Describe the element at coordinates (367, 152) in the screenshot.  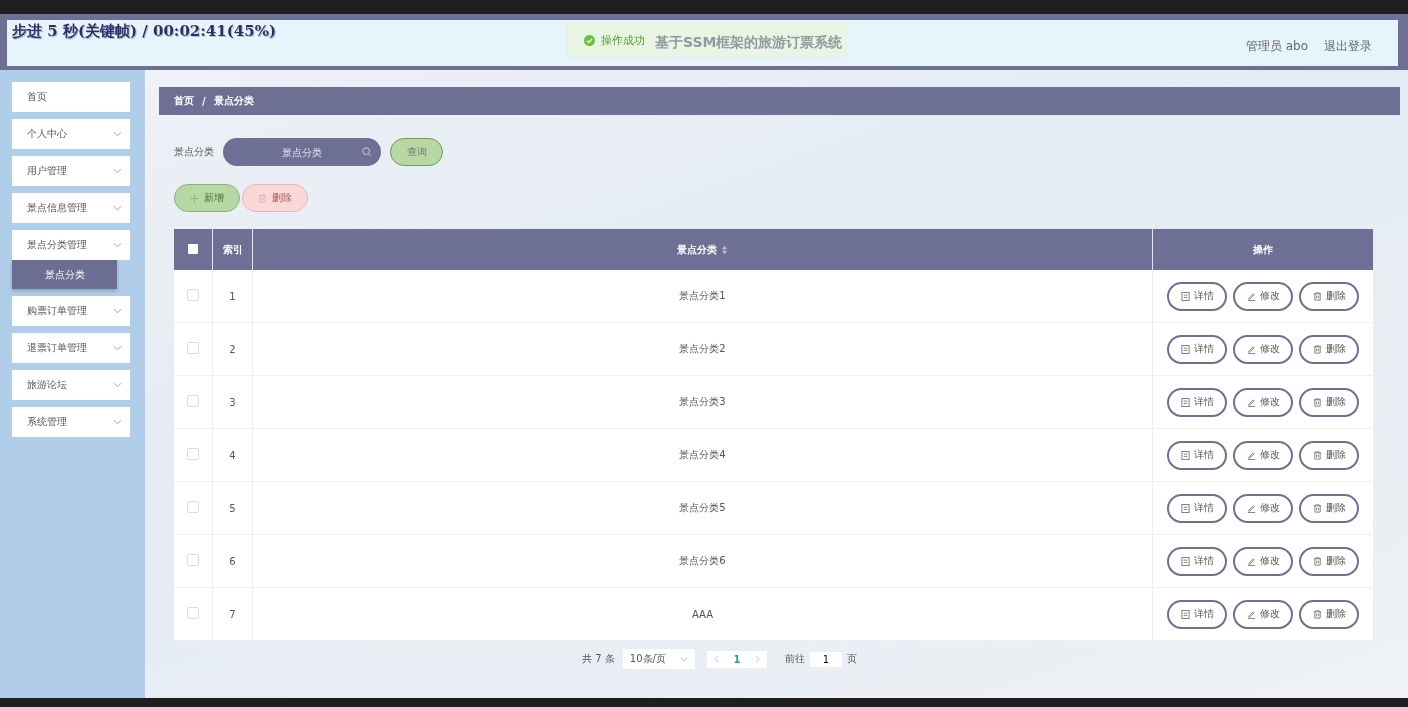
I see `search-icon` at that location.